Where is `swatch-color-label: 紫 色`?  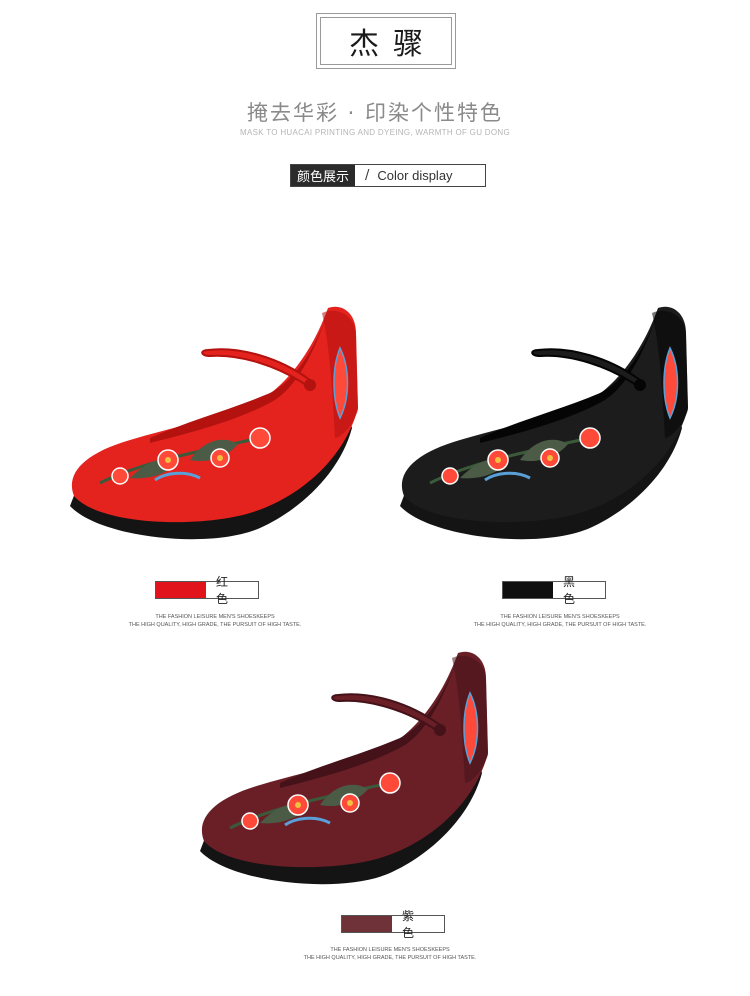
swatch-color-label: 紫 色 is located at coordinates (418, 924).